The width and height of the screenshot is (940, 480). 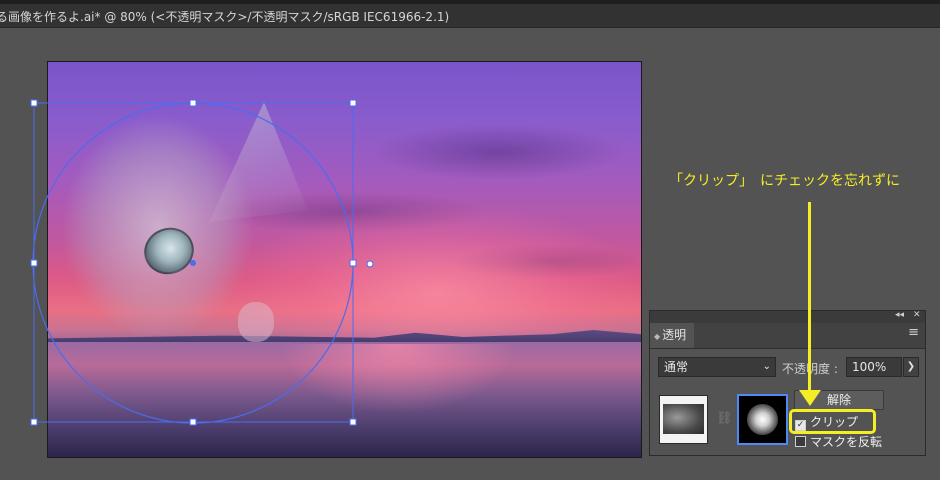 What do you see at coordinates (809, 297) in the screenshot?
I see `annotation-arrow-shaft` at bounding box center [809, 297].